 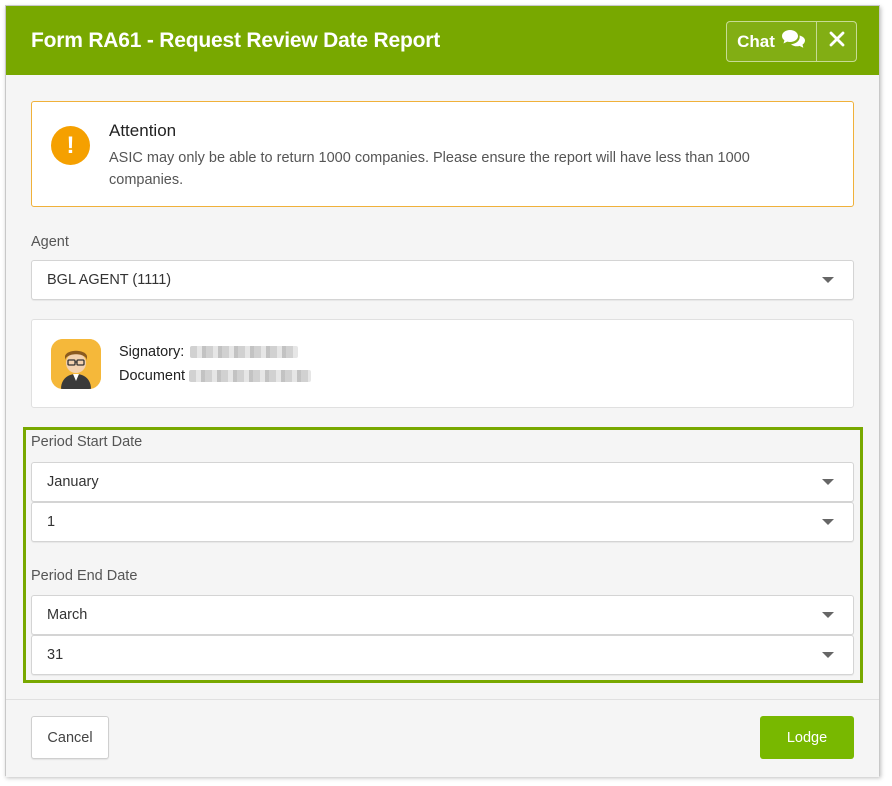 I want to click on close-icon, so click(x=837, y=41).